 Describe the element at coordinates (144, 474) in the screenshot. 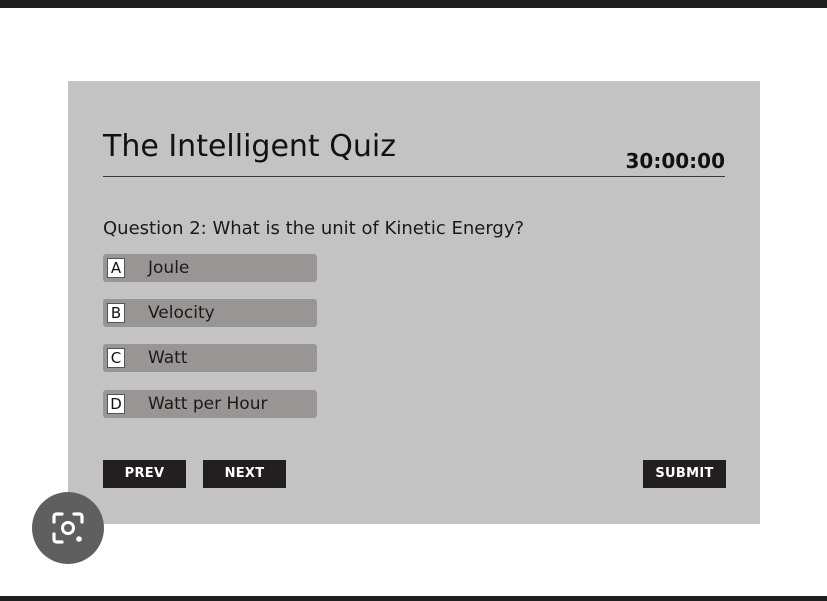

I see `prev-button: PREV` at that location.